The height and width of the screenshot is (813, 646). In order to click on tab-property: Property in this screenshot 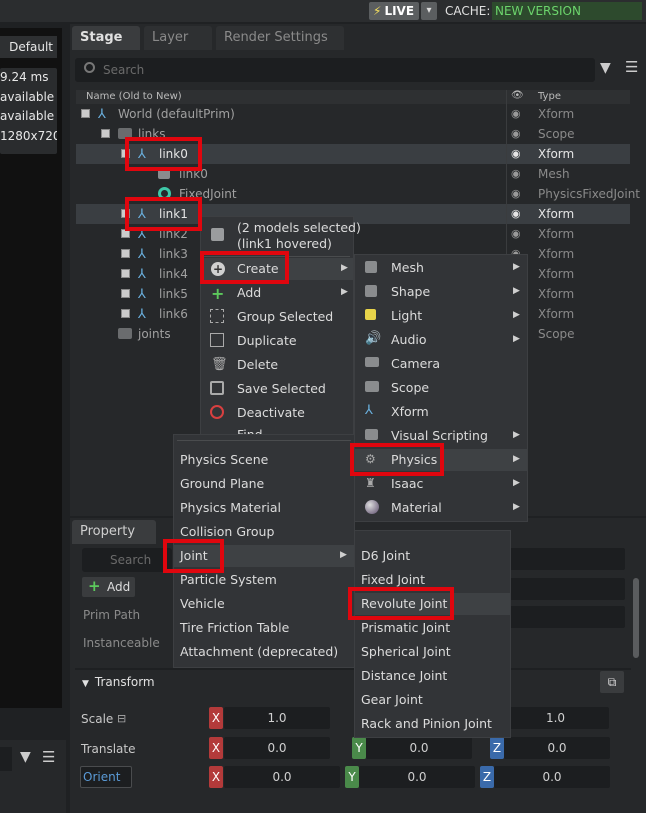, I will do `click(114, 532)`.